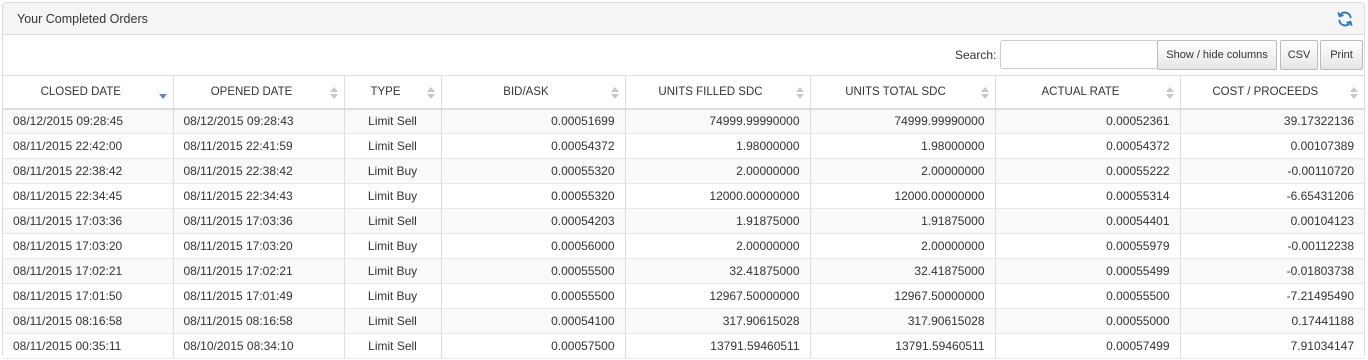  I want to click on cell-units-total-sdc: 1.98000000, so click(903, 146).